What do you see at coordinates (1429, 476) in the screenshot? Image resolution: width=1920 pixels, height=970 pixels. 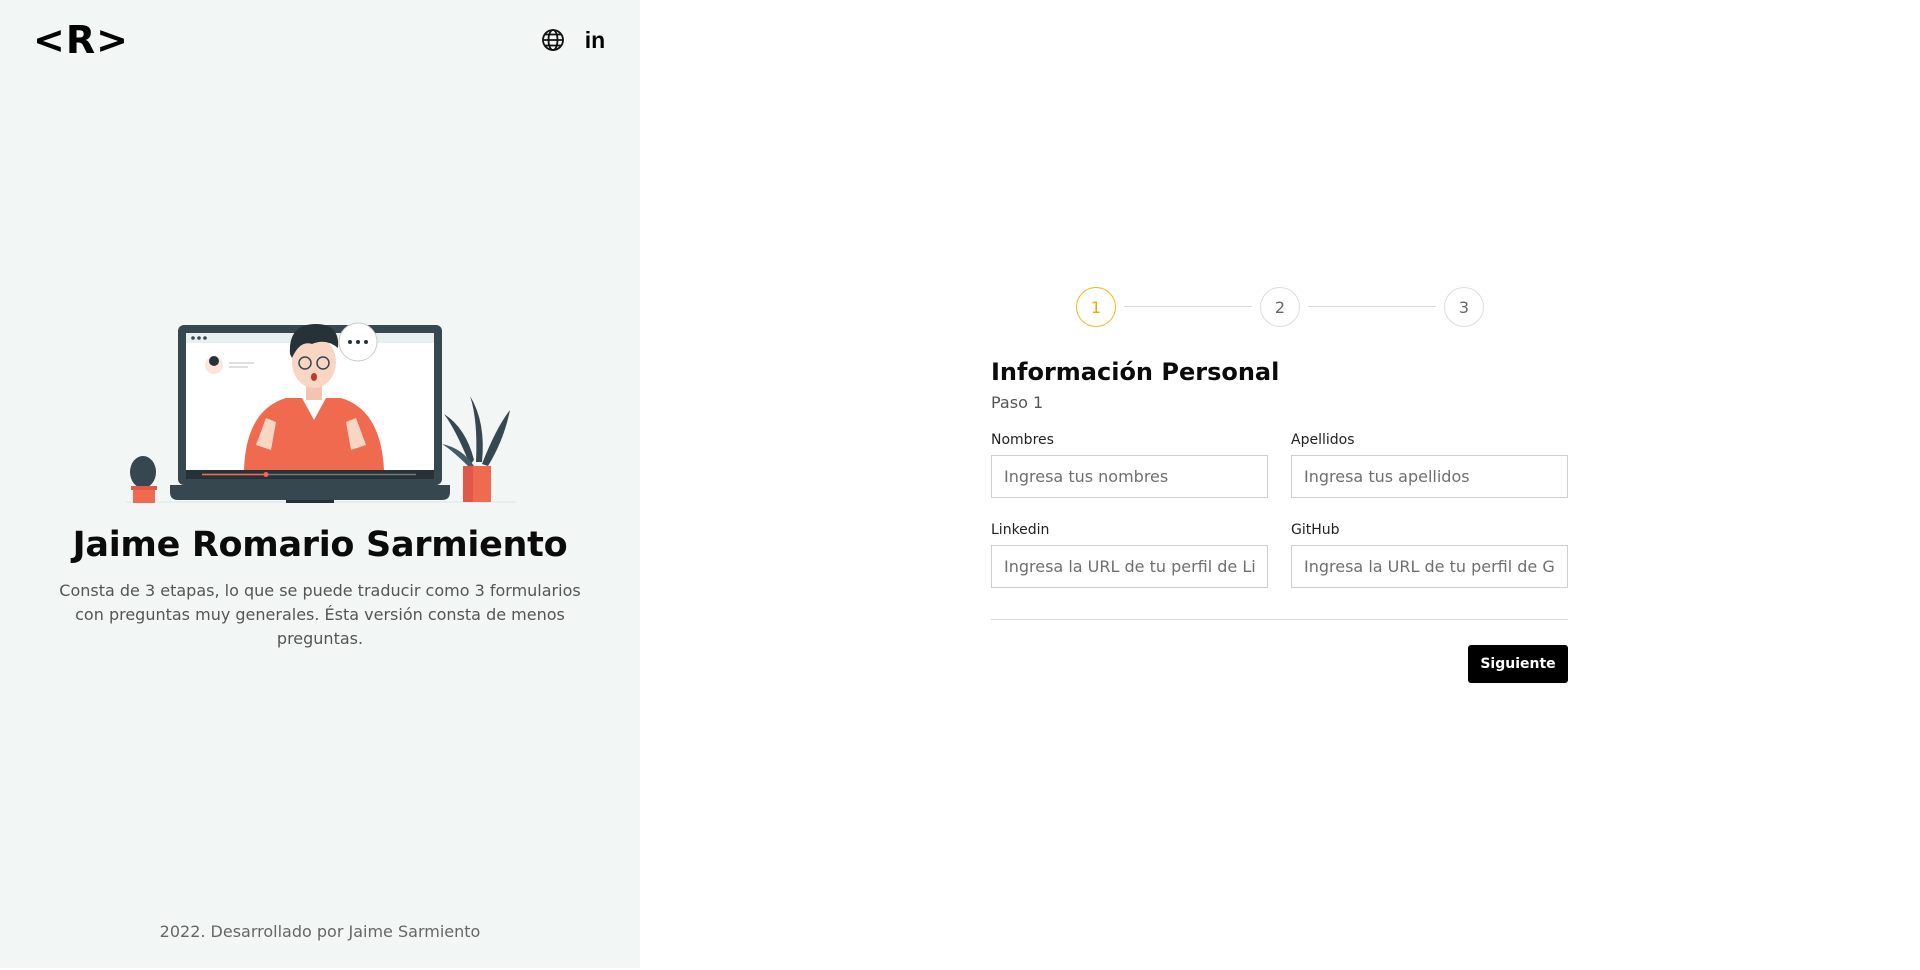 I see `apellidos-input` at bounding box center [1429, 476].